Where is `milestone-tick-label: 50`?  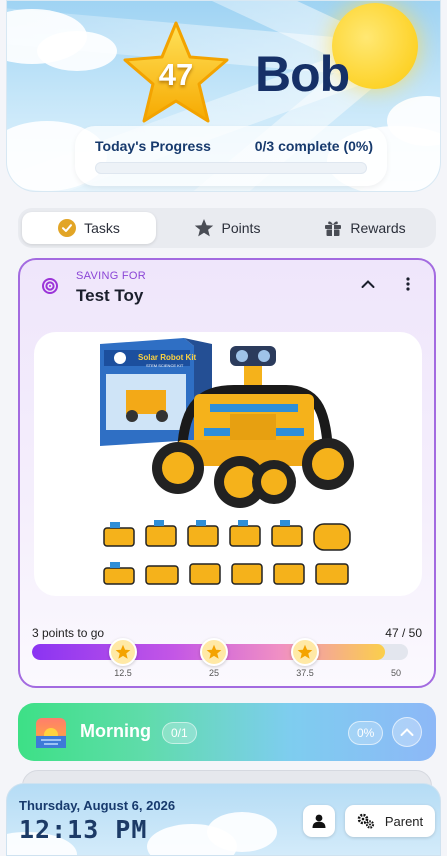
milestone-tick-label: 50 is located at coordinates (395, 673).